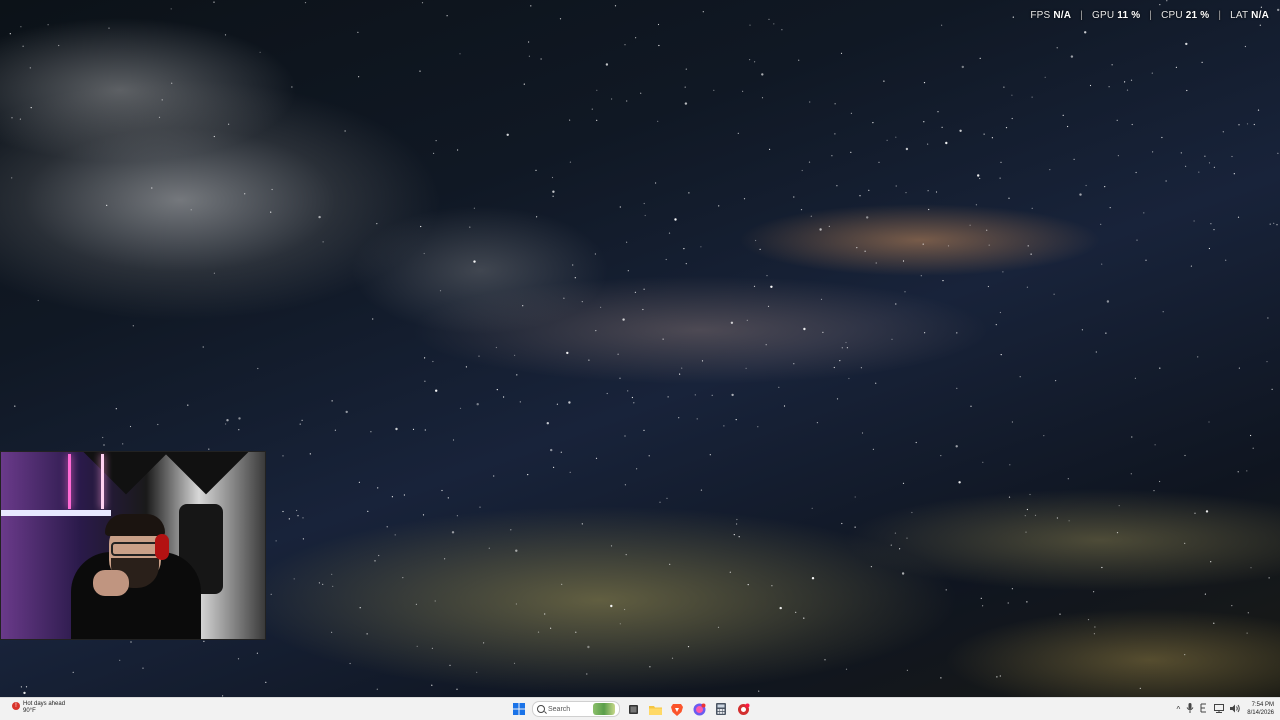 The image size is (1280, 720). I want to click on desk, so click(56, 513).